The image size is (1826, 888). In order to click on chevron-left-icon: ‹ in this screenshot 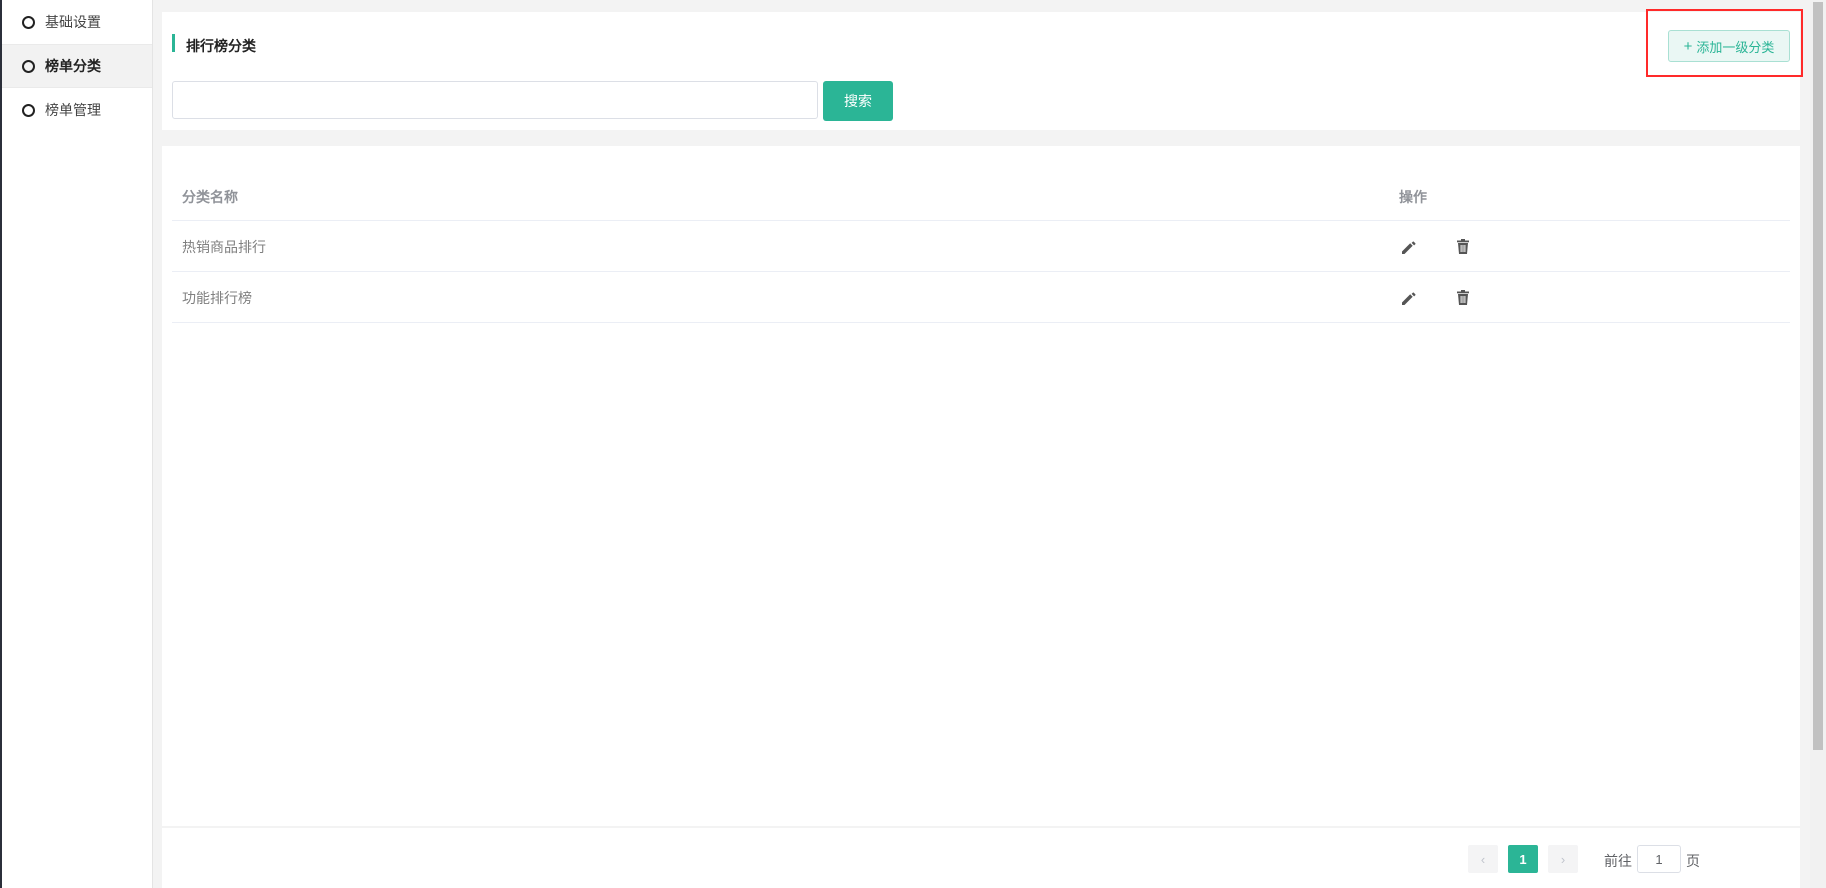, I will do `click(1483, 859)`.